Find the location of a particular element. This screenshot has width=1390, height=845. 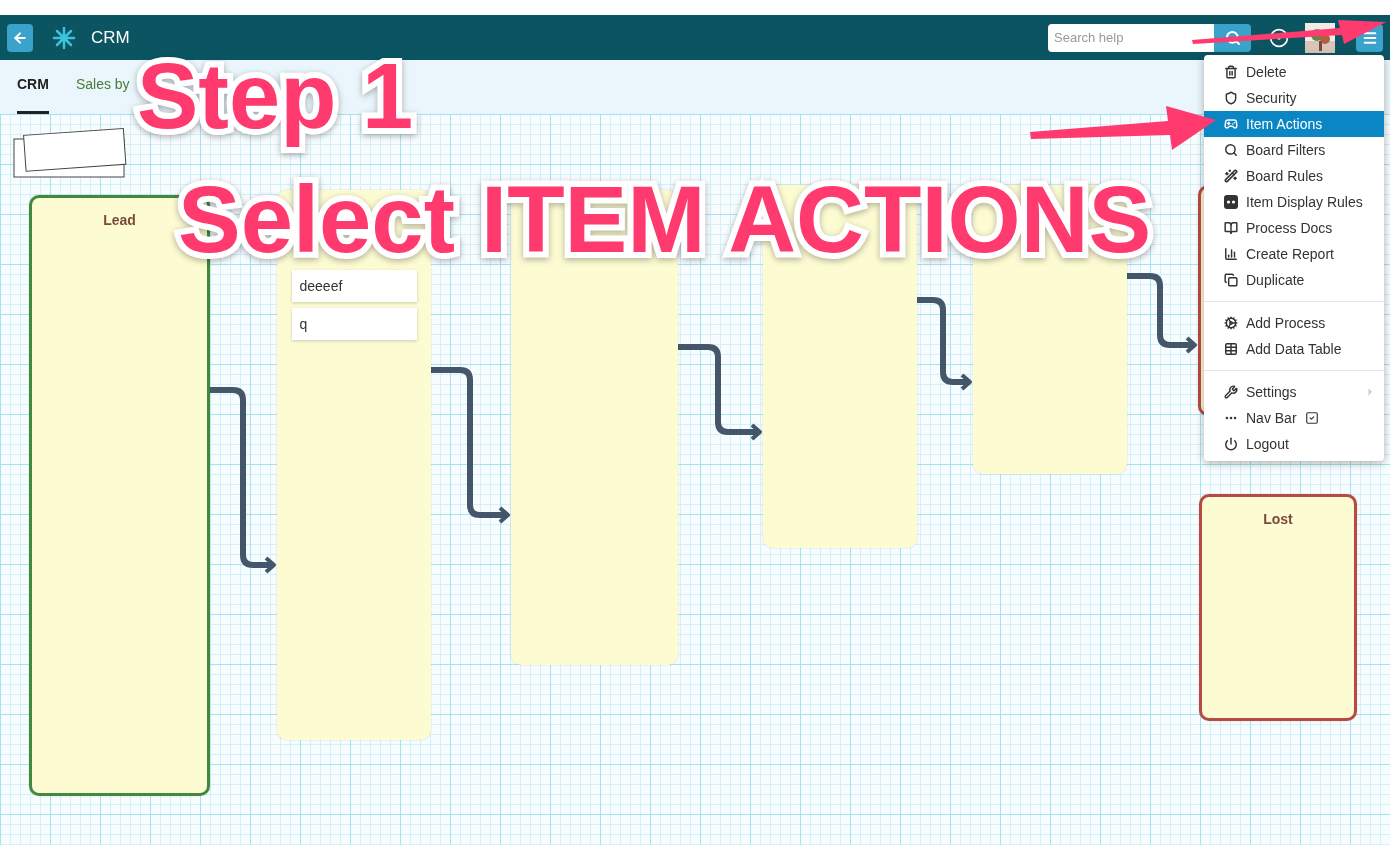

menu-item: Add Process is located at coordinates (1294, 323).